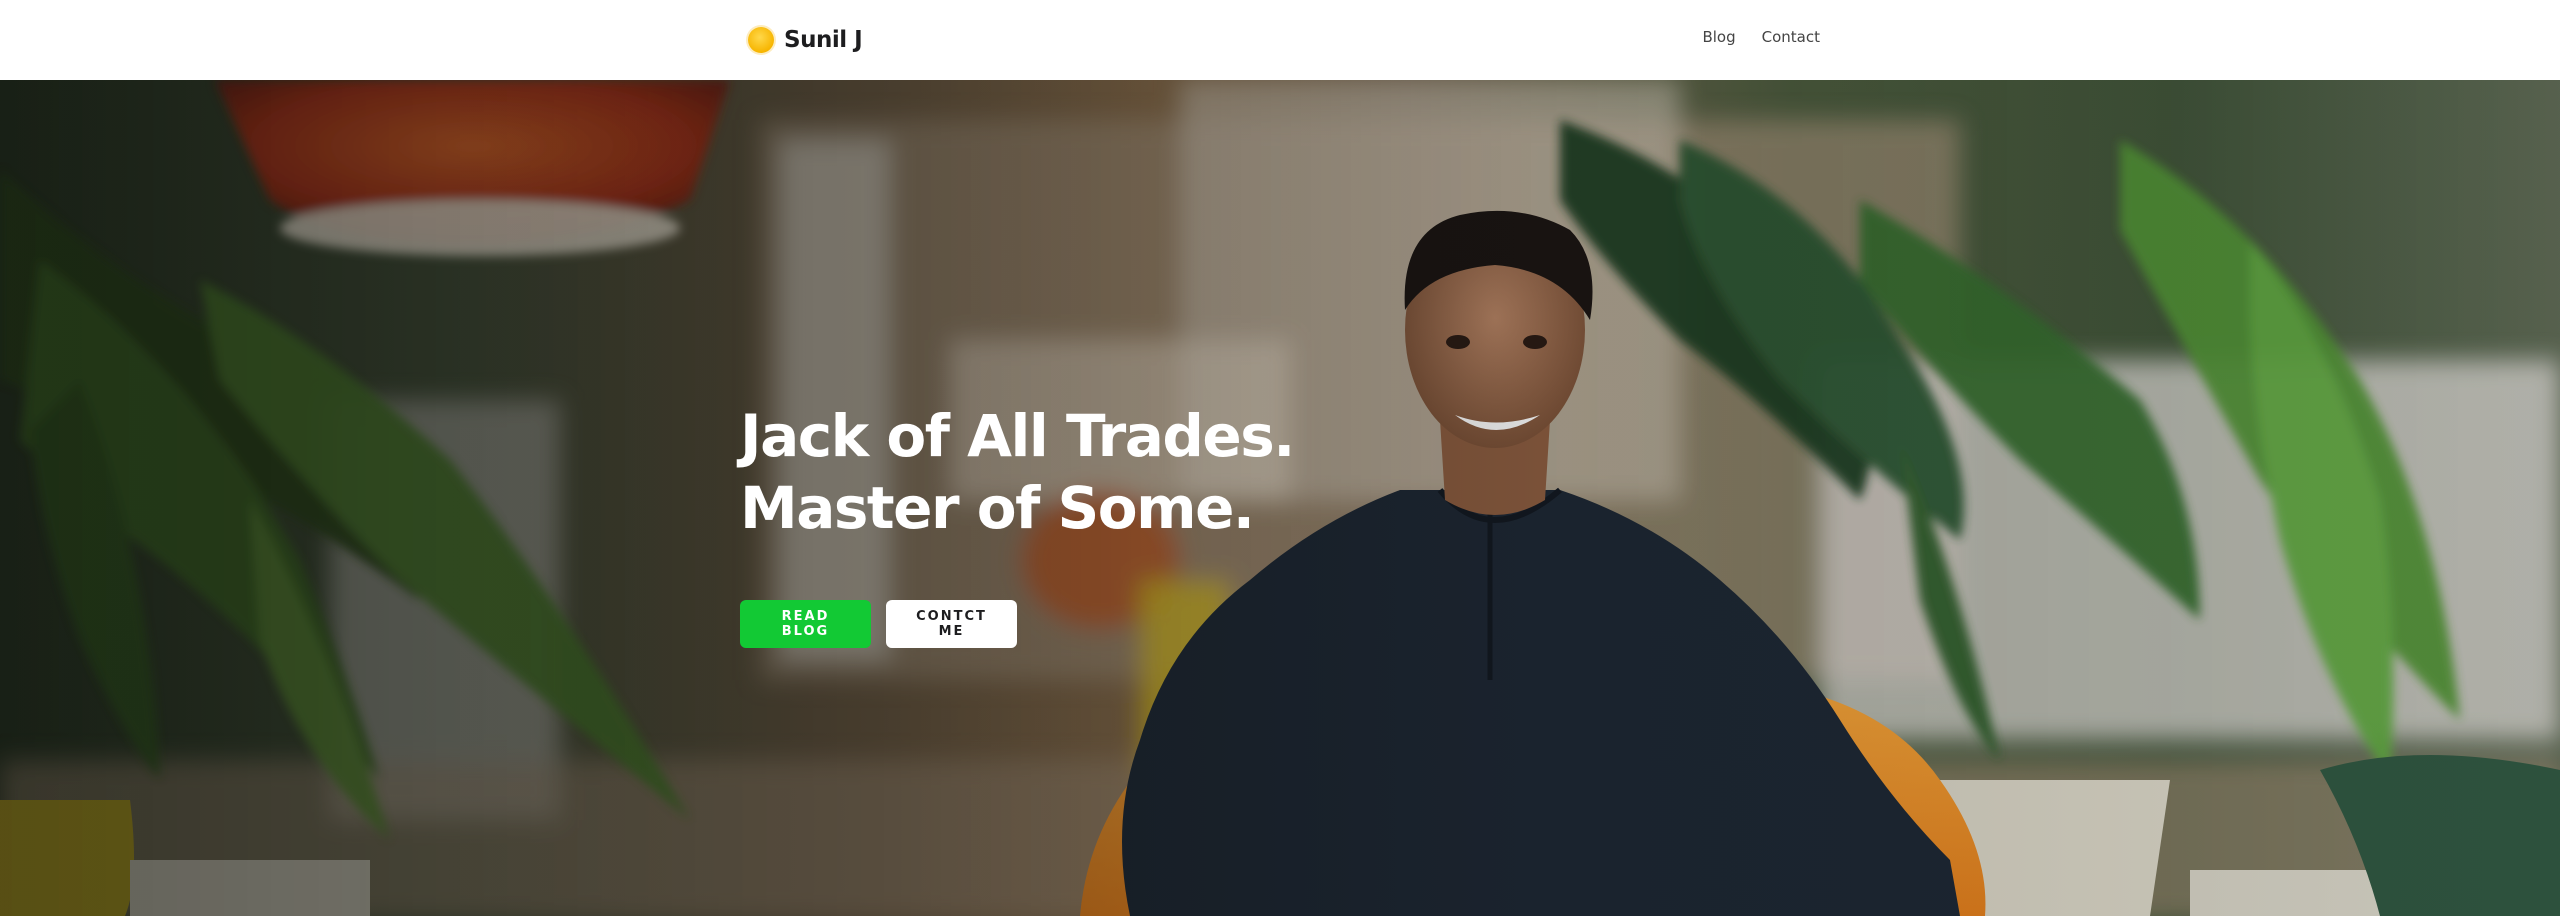 This screenshot has height=916, width=2560. Describe the element at coordinates (1017, 472) in the screenshot. I see `hero-headline: Jack of All Trades. Master of Some.` at that location.